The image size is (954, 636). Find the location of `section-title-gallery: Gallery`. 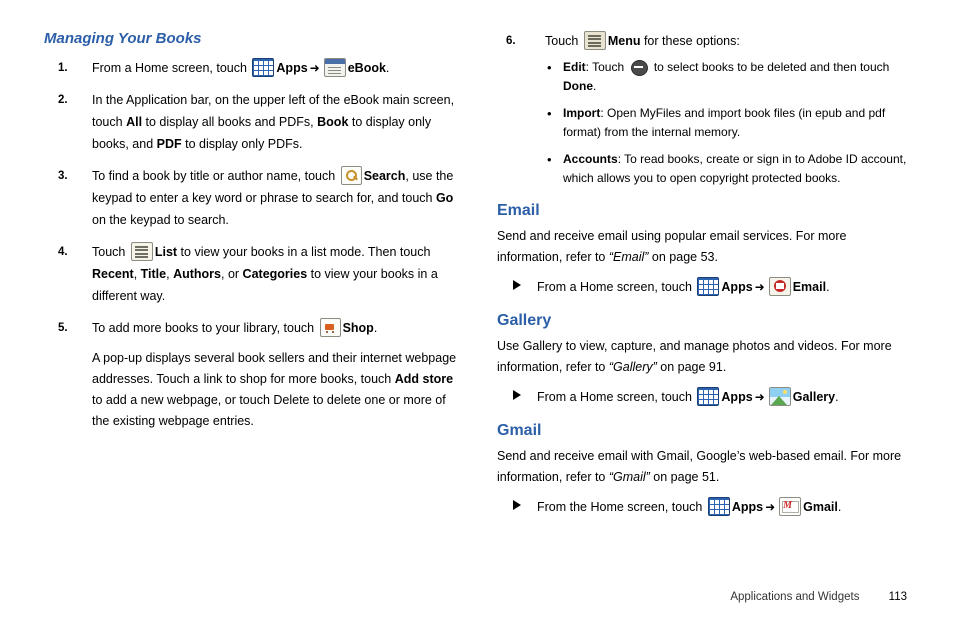

section-title-gallery: Gallery is located at coordinates (524, 320).